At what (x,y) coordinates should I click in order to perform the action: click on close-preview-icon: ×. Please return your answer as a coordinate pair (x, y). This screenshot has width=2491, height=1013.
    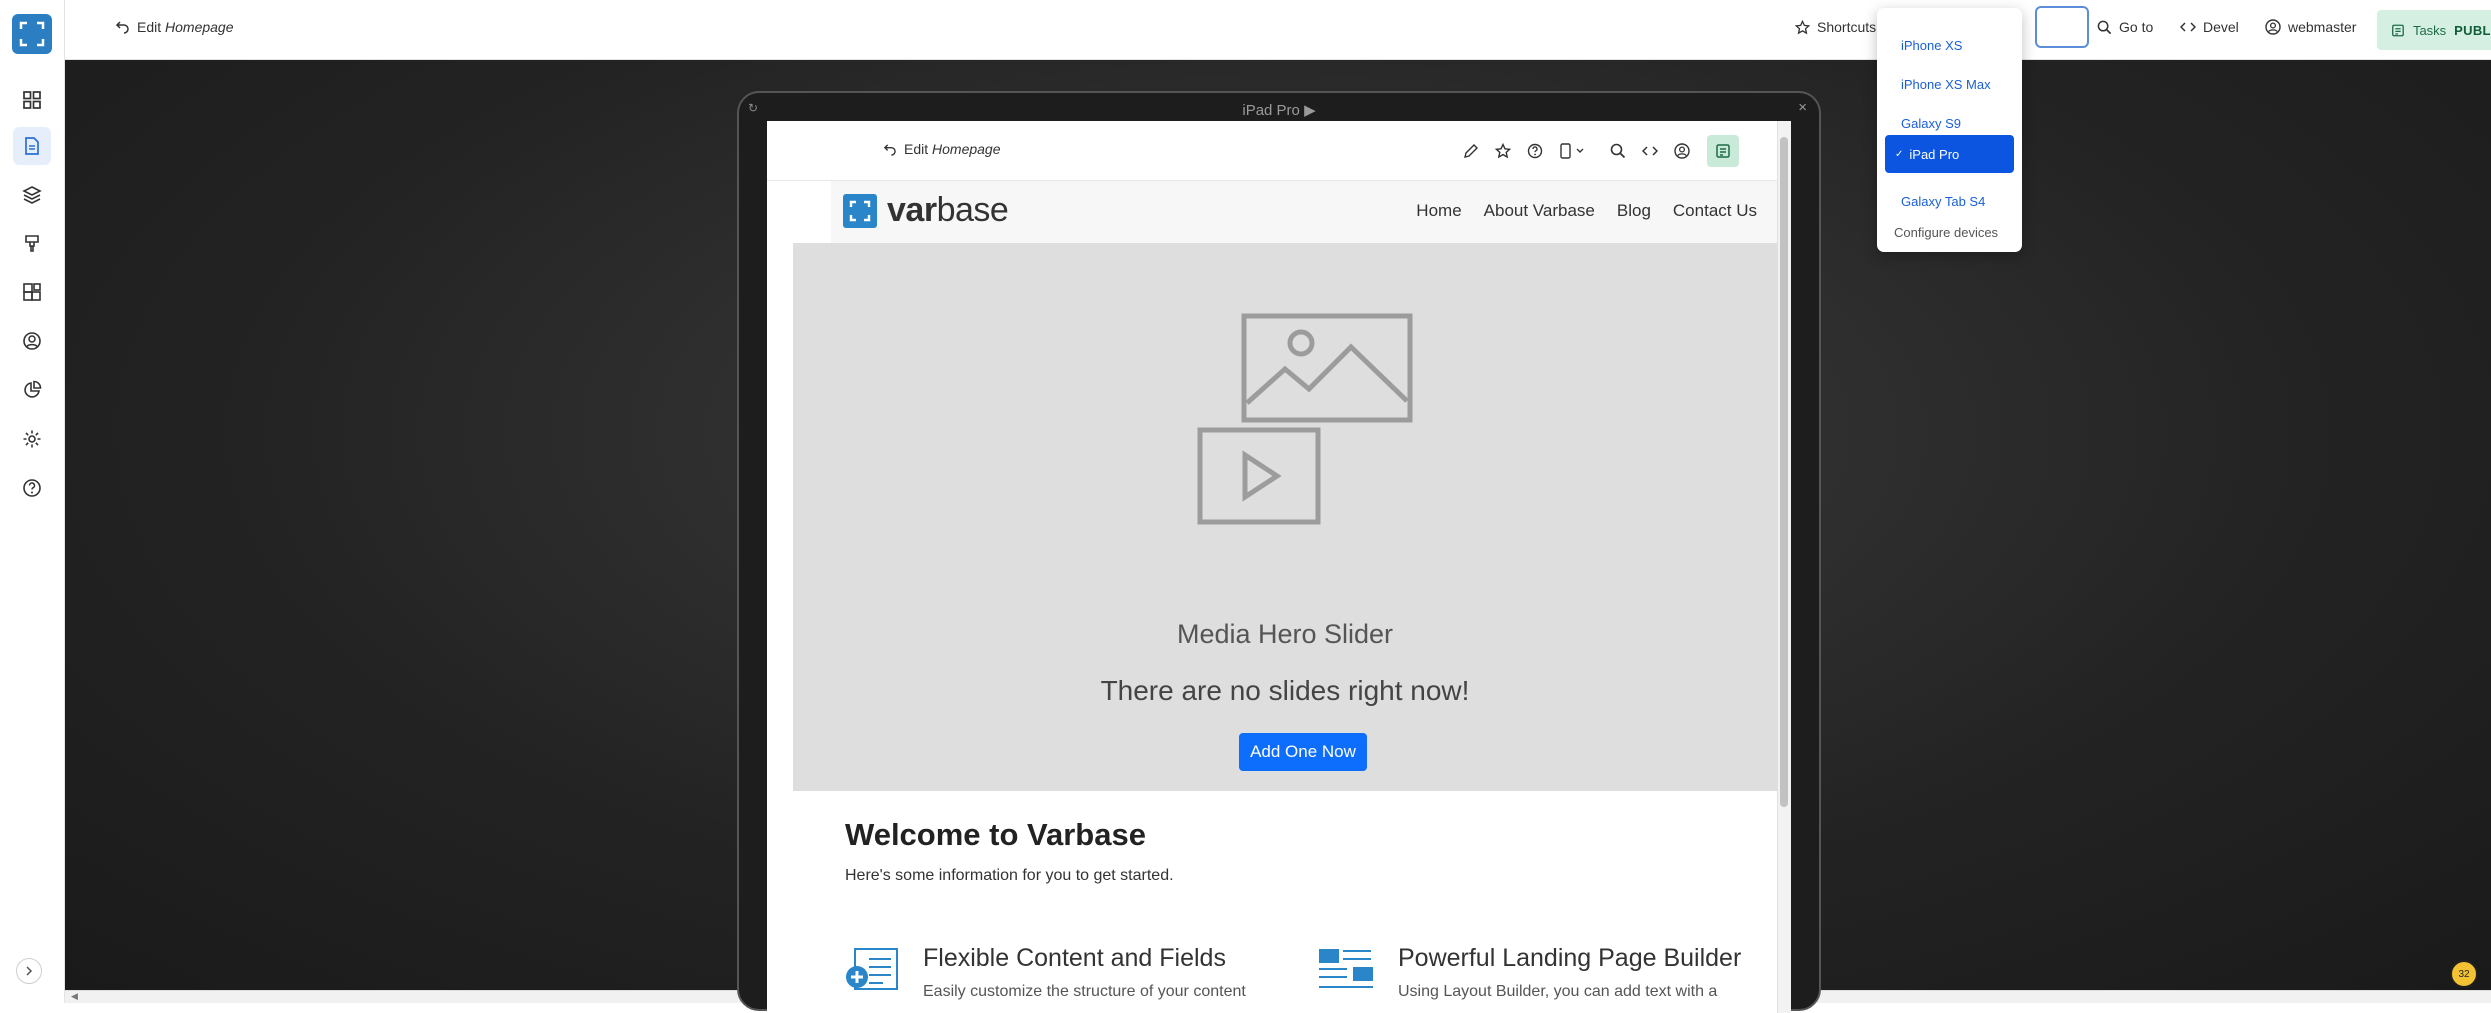
    Looking at the image, I should click on (1802, 107).